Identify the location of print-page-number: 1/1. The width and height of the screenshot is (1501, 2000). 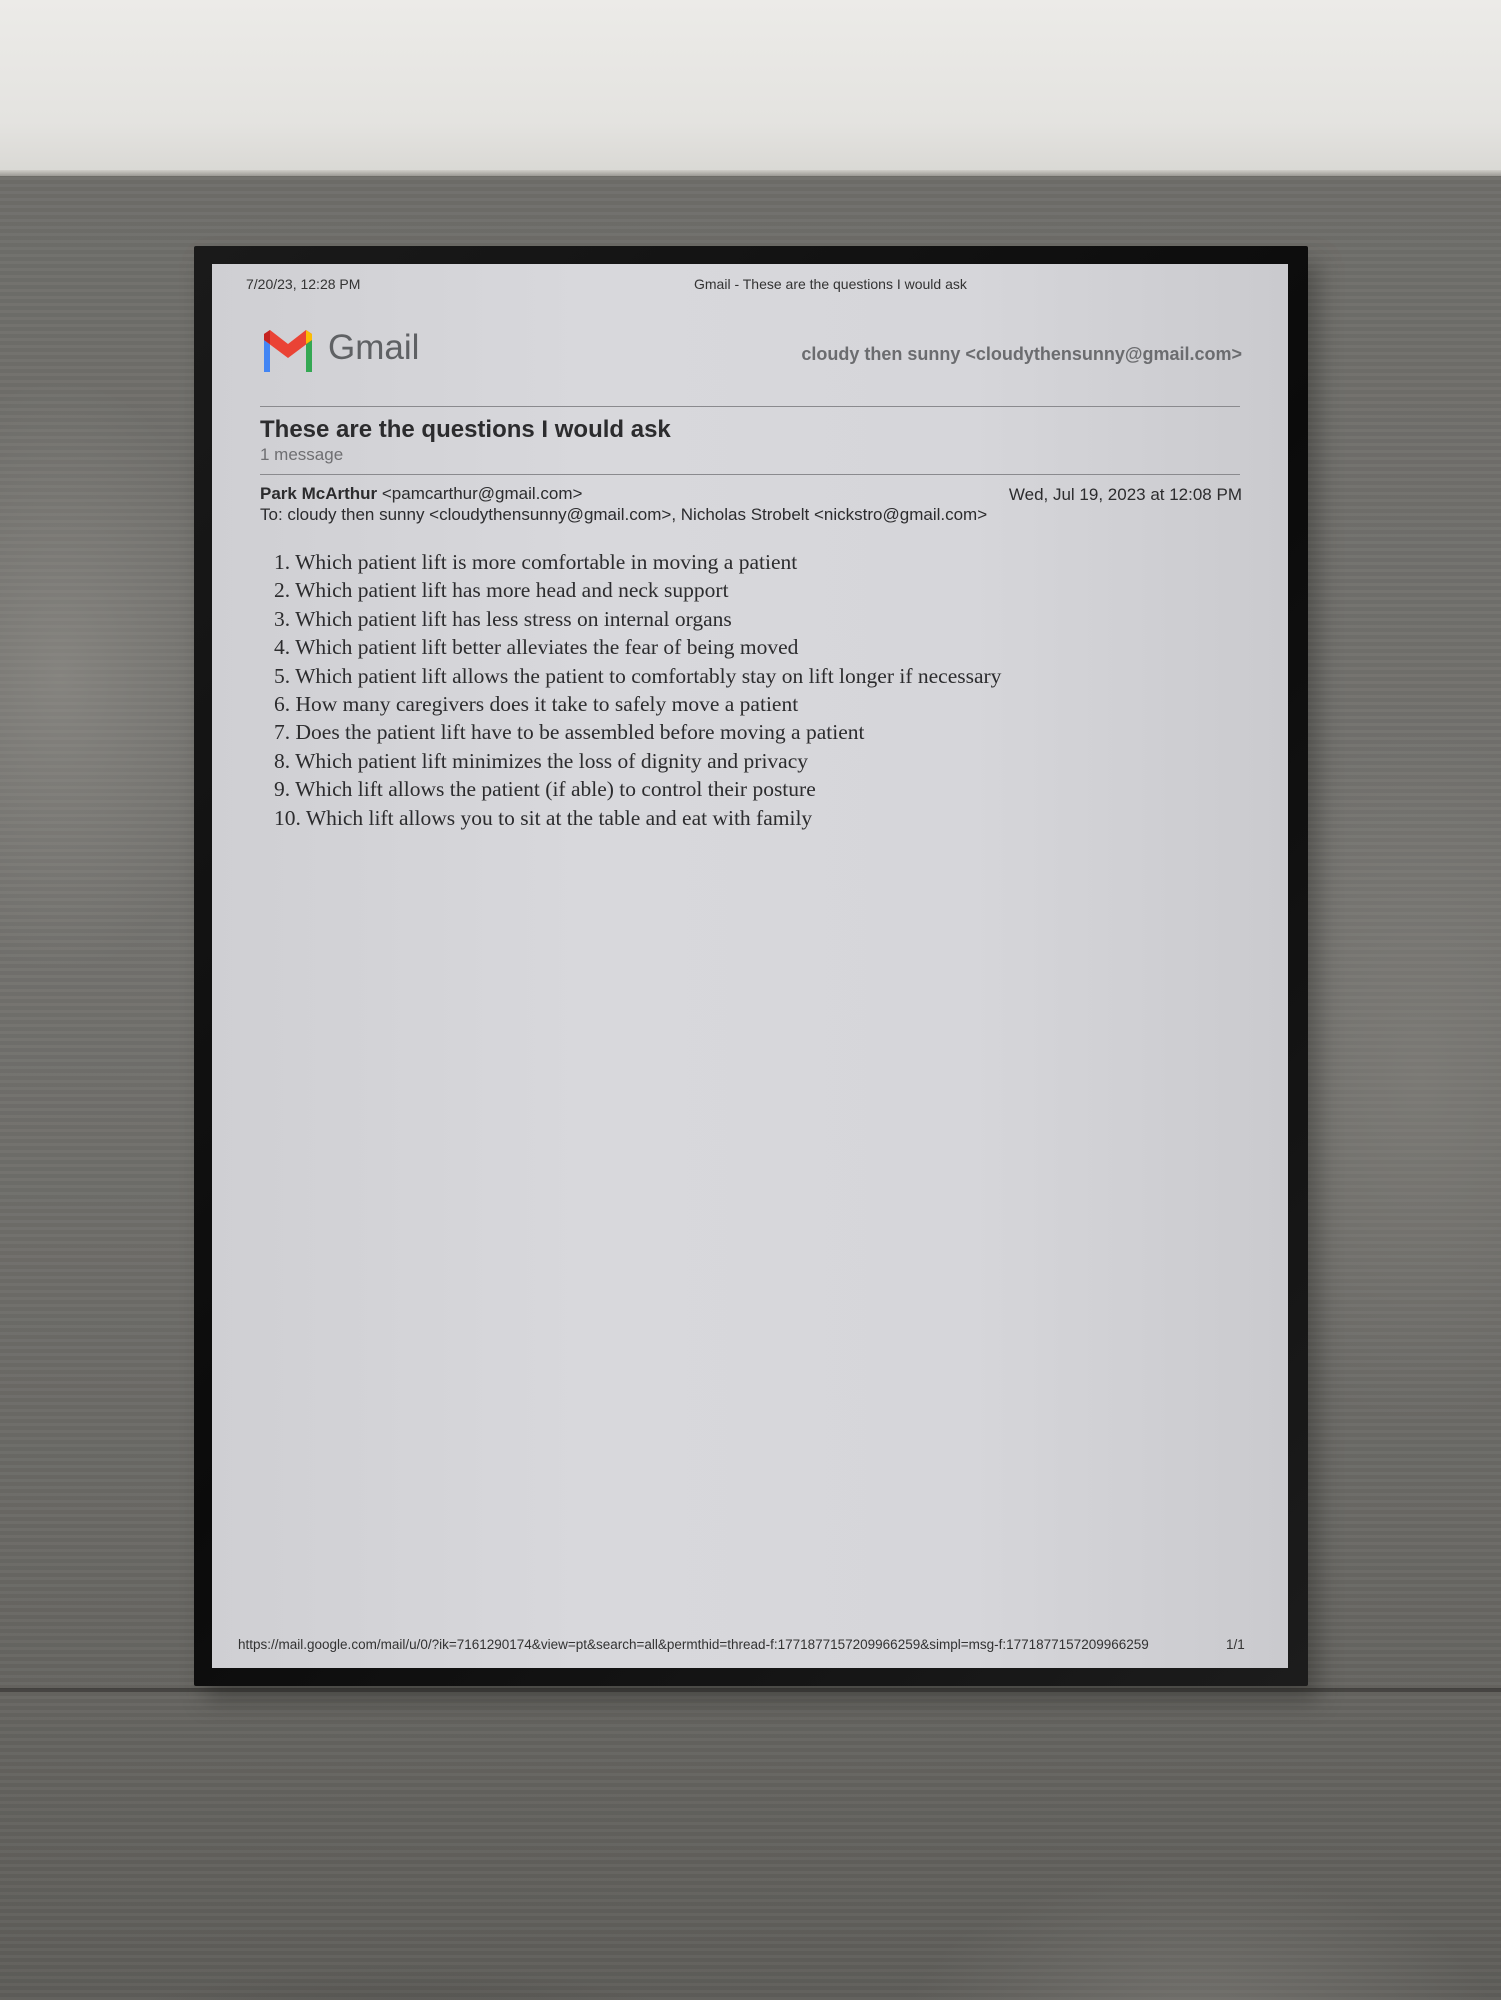
(1235, 1644).